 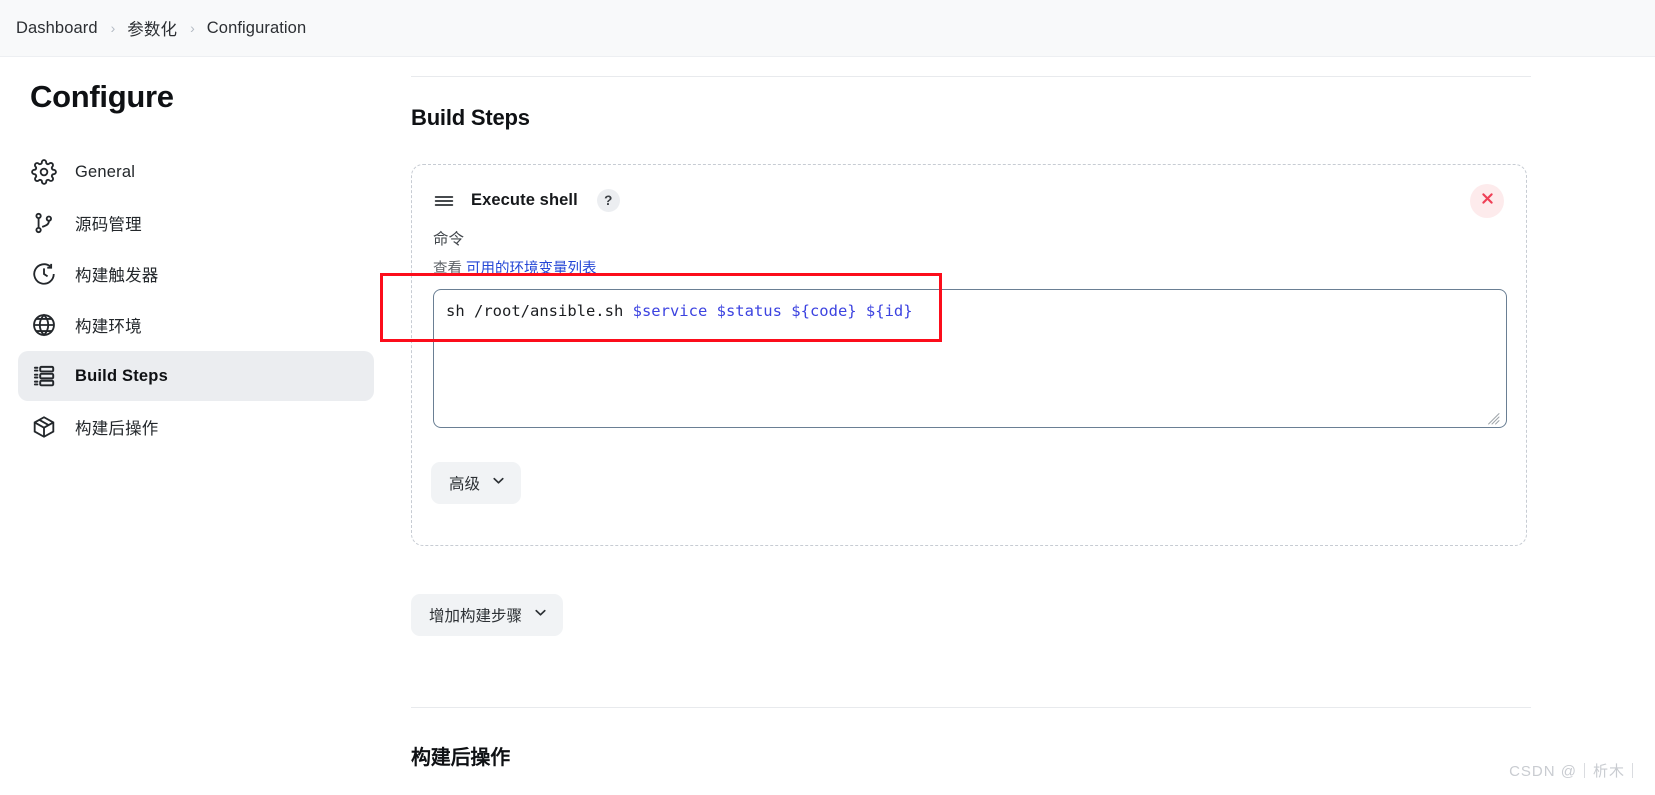 I want to click on branch-icon, so click(x=44, y=223).